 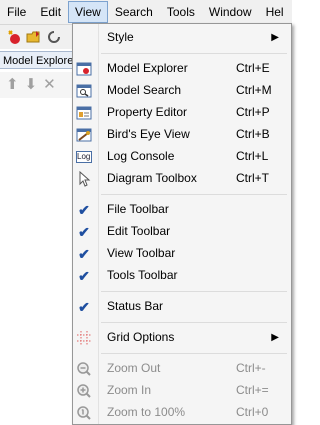 What do you see at coordinates (14, 37) in the screenshot?
I see `new-model-icon` at bounding box center [14, 37].